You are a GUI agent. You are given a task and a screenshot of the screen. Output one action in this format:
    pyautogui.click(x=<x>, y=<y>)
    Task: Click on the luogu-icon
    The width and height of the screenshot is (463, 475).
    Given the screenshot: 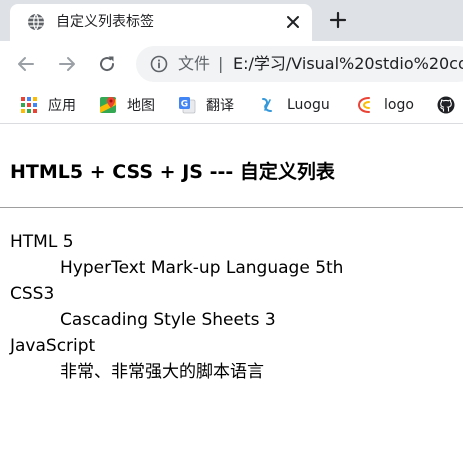 What is the action you would take?
    pyautogui.click(x=267, y=105)
    